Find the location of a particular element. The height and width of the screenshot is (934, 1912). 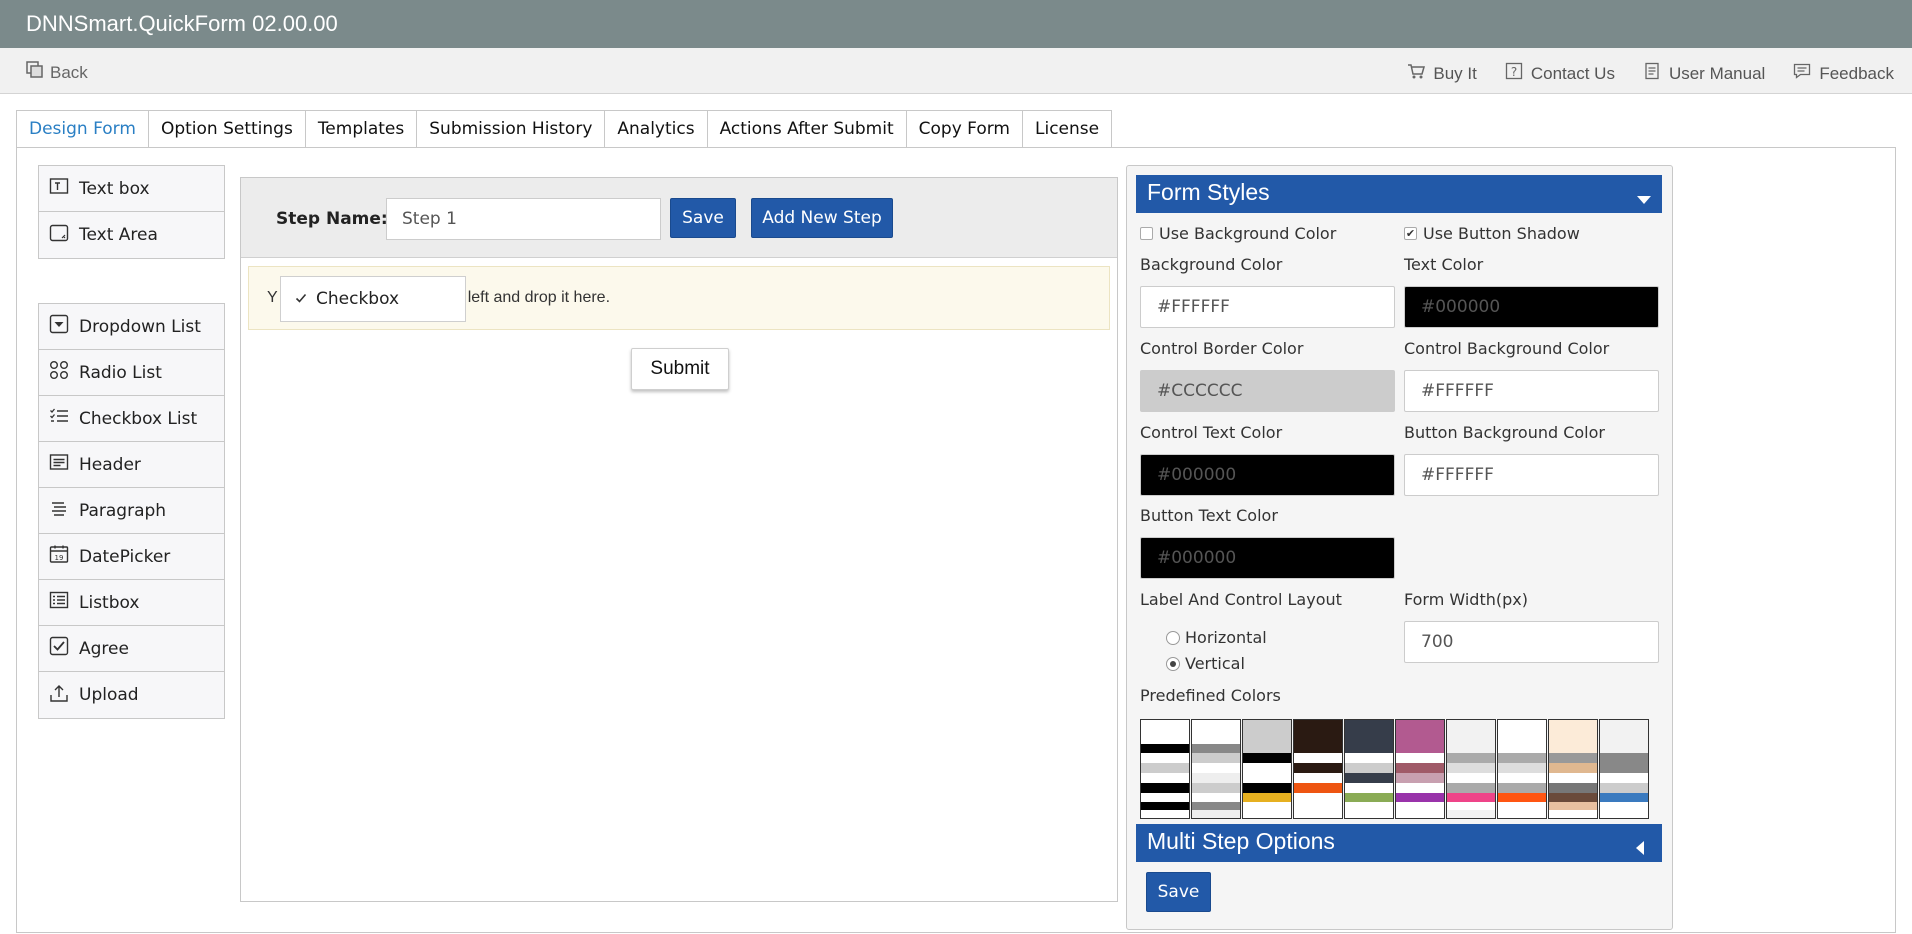

use-bg-color-checkbox is located at coordinates (1146, 233).